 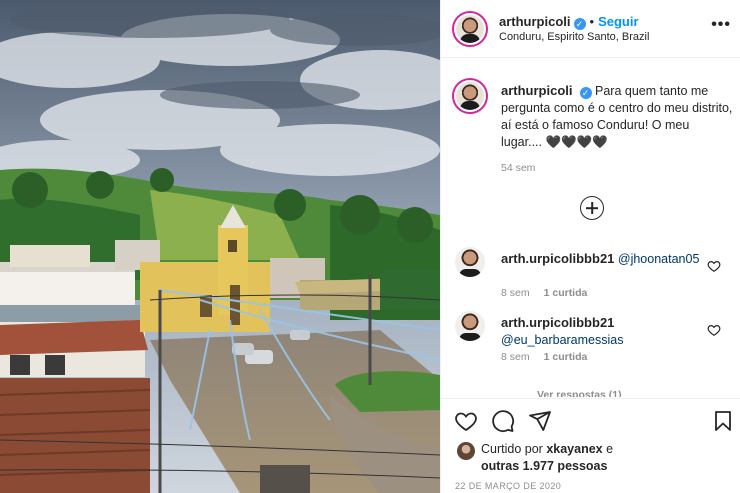 I want to click on liked-by-user: xkayanex, so click(x=574, y=449).